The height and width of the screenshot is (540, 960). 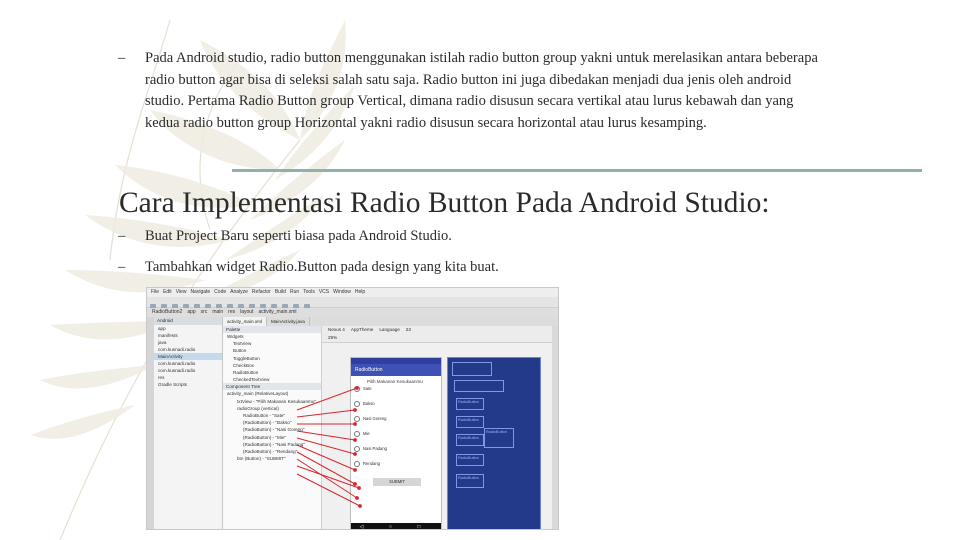 What do you see at coordinates (352, 303) in the screenshot?
I see `ide-toolbar` at bounding box center [352, 303].